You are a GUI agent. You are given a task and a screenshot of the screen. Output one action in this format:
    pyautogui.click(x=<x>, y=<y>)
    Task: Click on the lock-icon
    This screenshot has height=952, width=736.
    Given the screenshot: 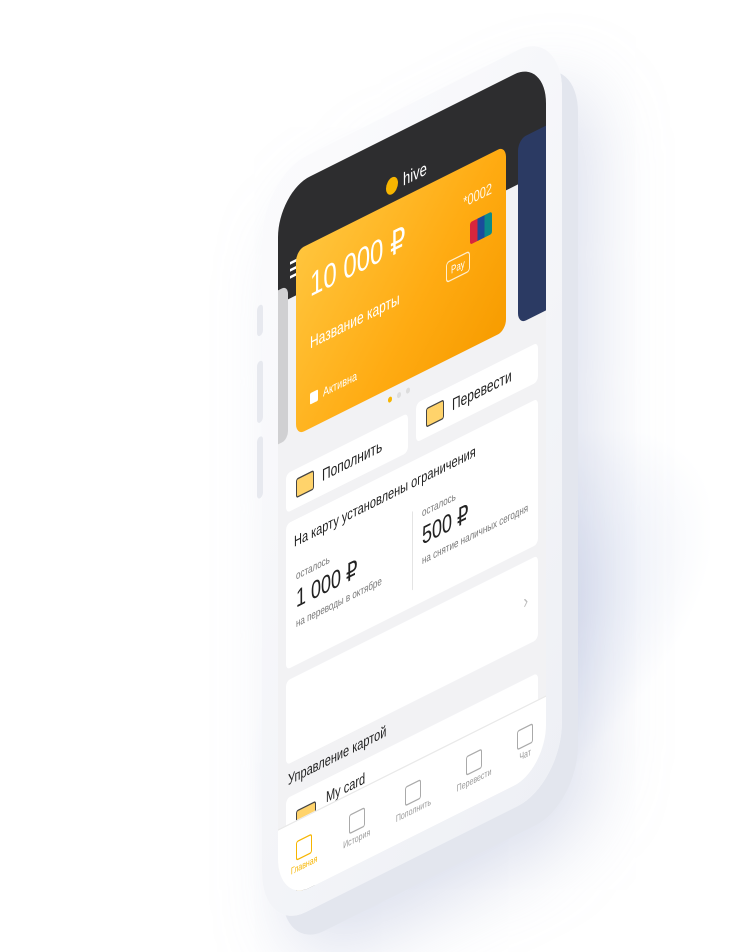 What is the action you would take?
    pyautogui.click(x=314, y=397)
    